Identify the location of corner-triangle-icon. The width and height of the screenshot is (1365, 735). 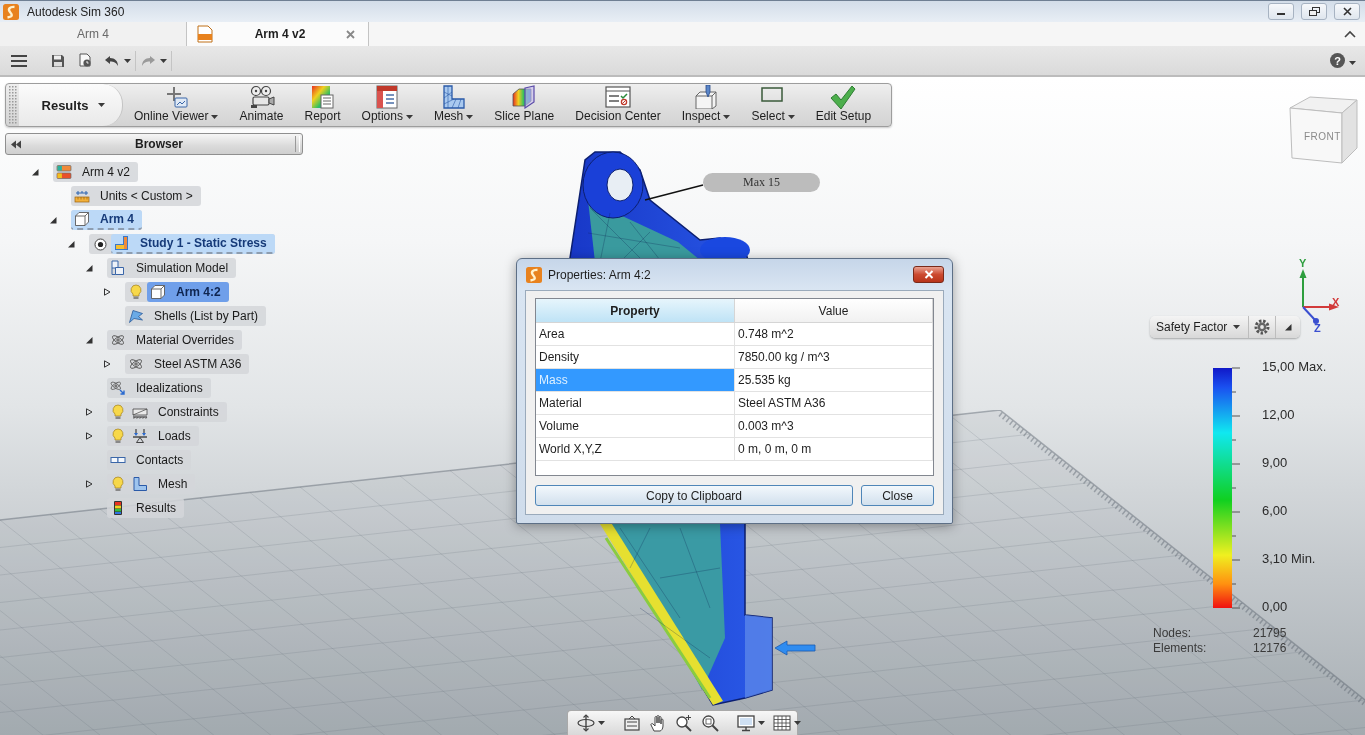
(1288, 327).